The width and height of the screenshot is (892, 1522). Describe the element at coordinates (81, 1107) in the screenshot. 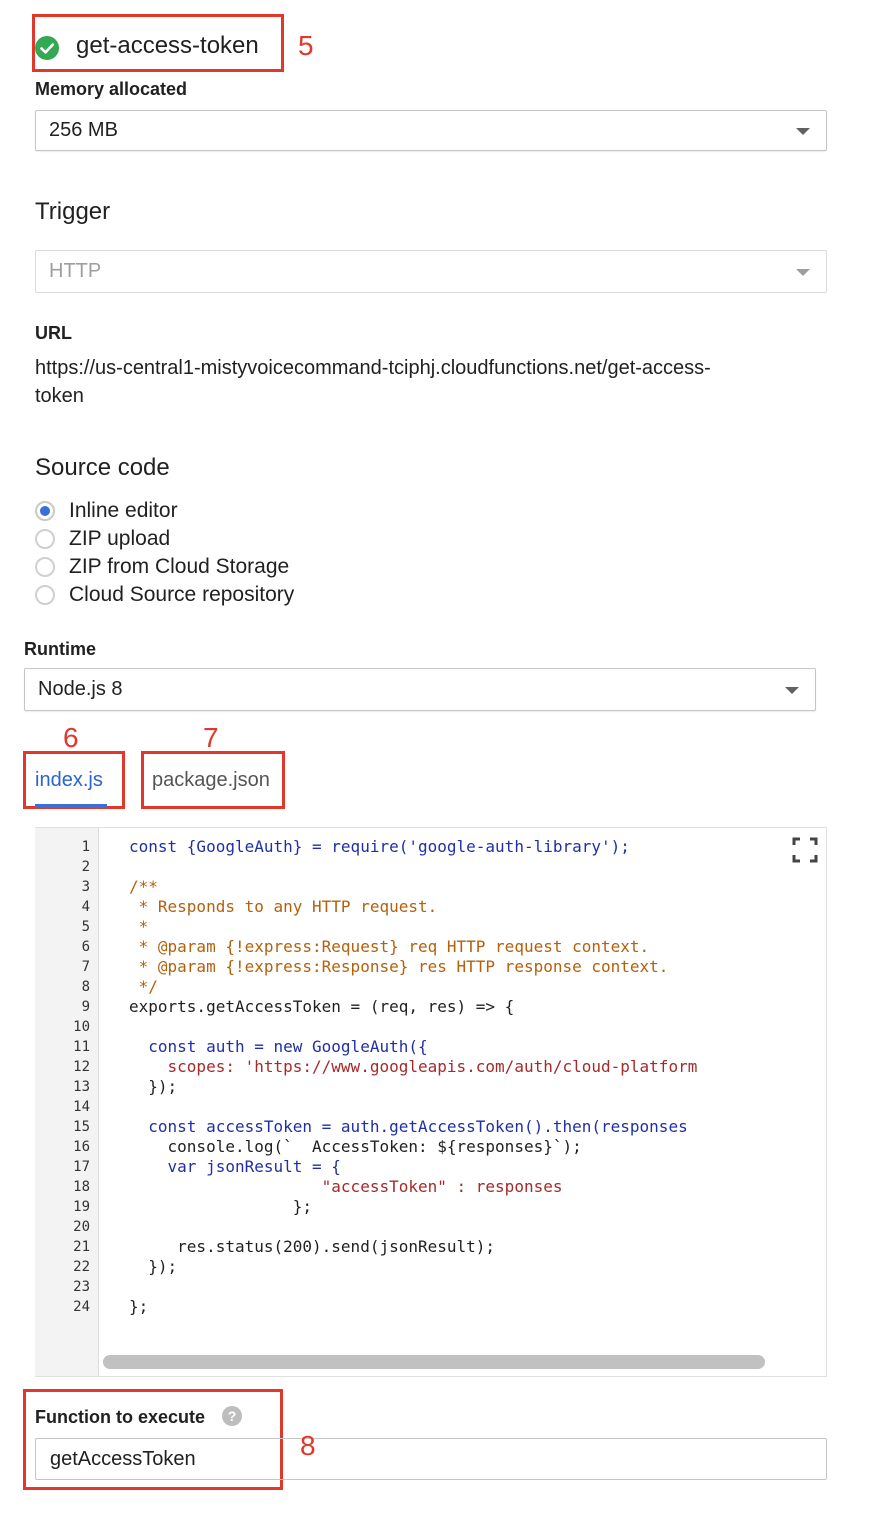

I see `line-number: 14` at that location.